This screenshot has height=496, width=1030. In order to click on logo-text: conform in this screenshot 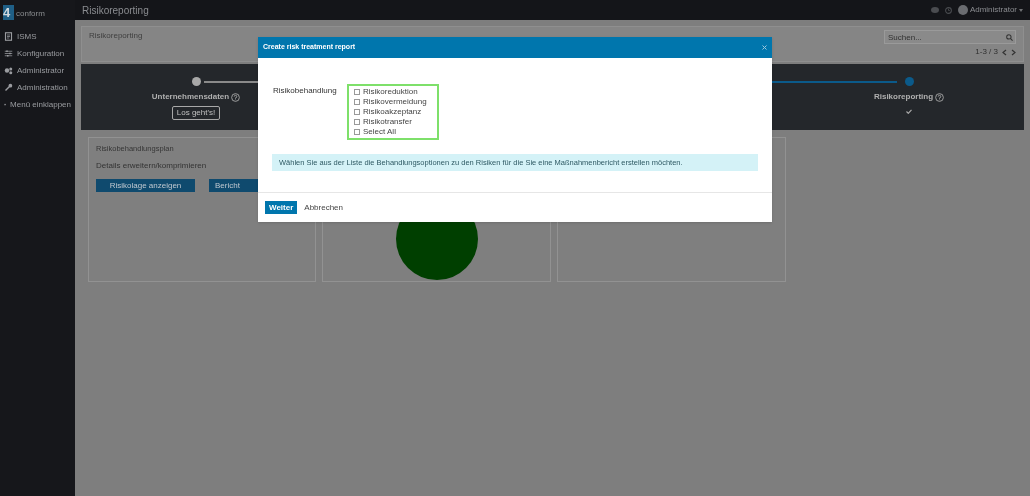, I will do `click(30, 14)`.